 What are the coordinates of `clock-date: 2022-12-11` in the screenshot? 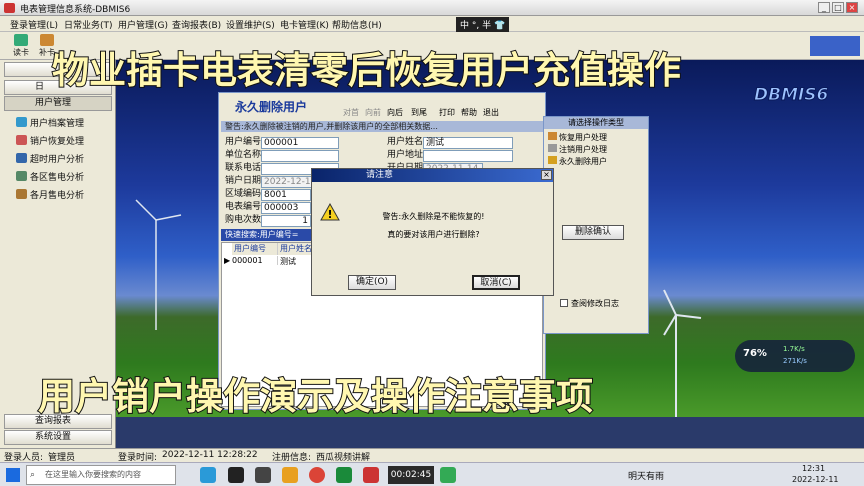 It's located at (815, 479).